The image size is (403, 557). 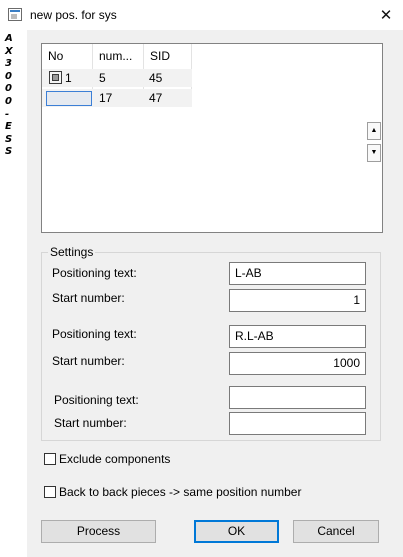 I want to click on start-number-field, so click(x=297, y=423).